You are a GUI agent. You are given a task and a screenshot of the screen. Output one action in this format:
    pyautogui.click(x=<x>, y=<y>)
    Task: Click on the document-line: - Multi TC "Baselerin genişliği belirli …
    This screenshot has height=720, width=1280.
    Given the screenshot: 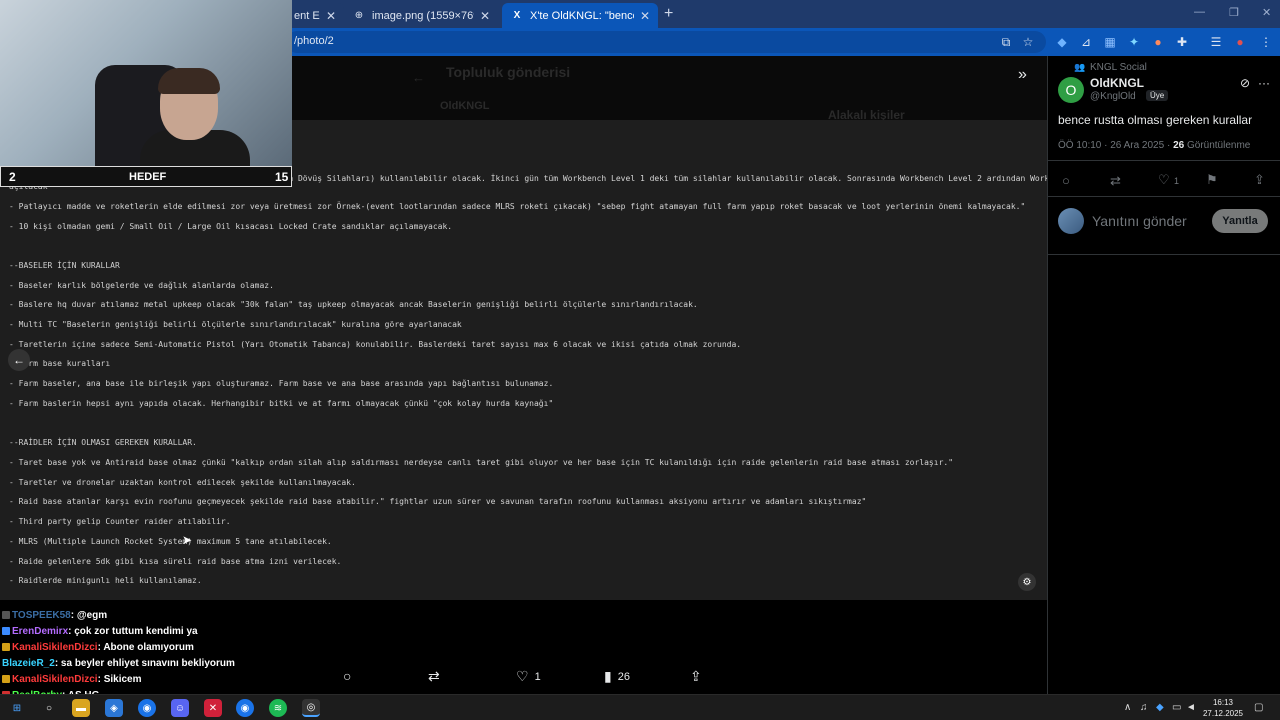 What is the action you would take?
    pyautogui.click(x=235, y=324)
    